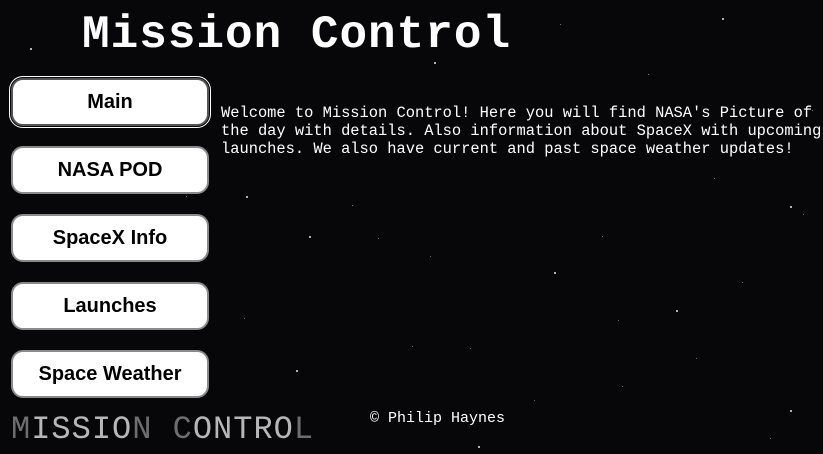 Image resolution: width=823 pixels, height=454 pixels. What do you see at coordinates (82, 429) in the screenshot?
I see `logo-letters: ISSIO` at bounding box center [82, 429].